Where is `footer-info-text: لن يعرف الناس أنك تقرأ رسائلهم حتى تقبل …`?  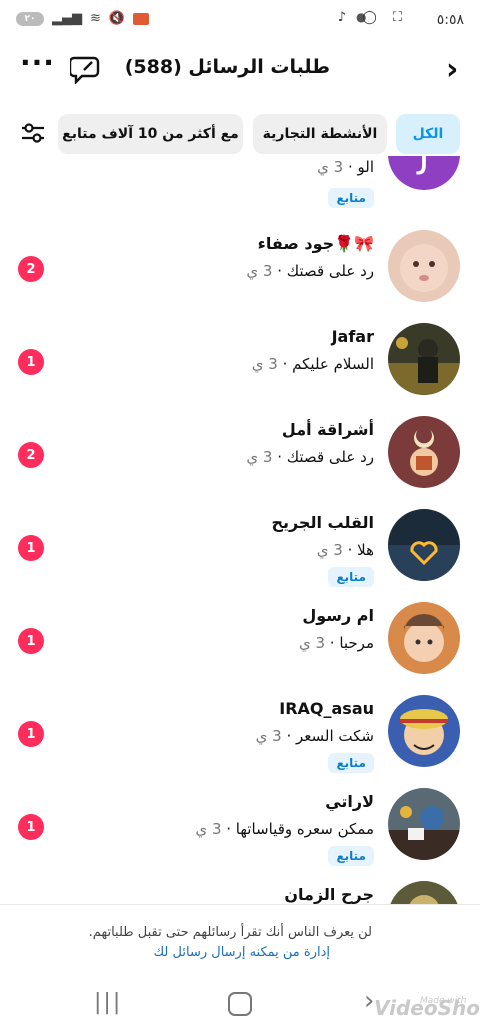 footer-info-text: لن يعرف الناس أنك تقرأ رسائلهم حتى تقبل … is located at coordinates (230, 932).